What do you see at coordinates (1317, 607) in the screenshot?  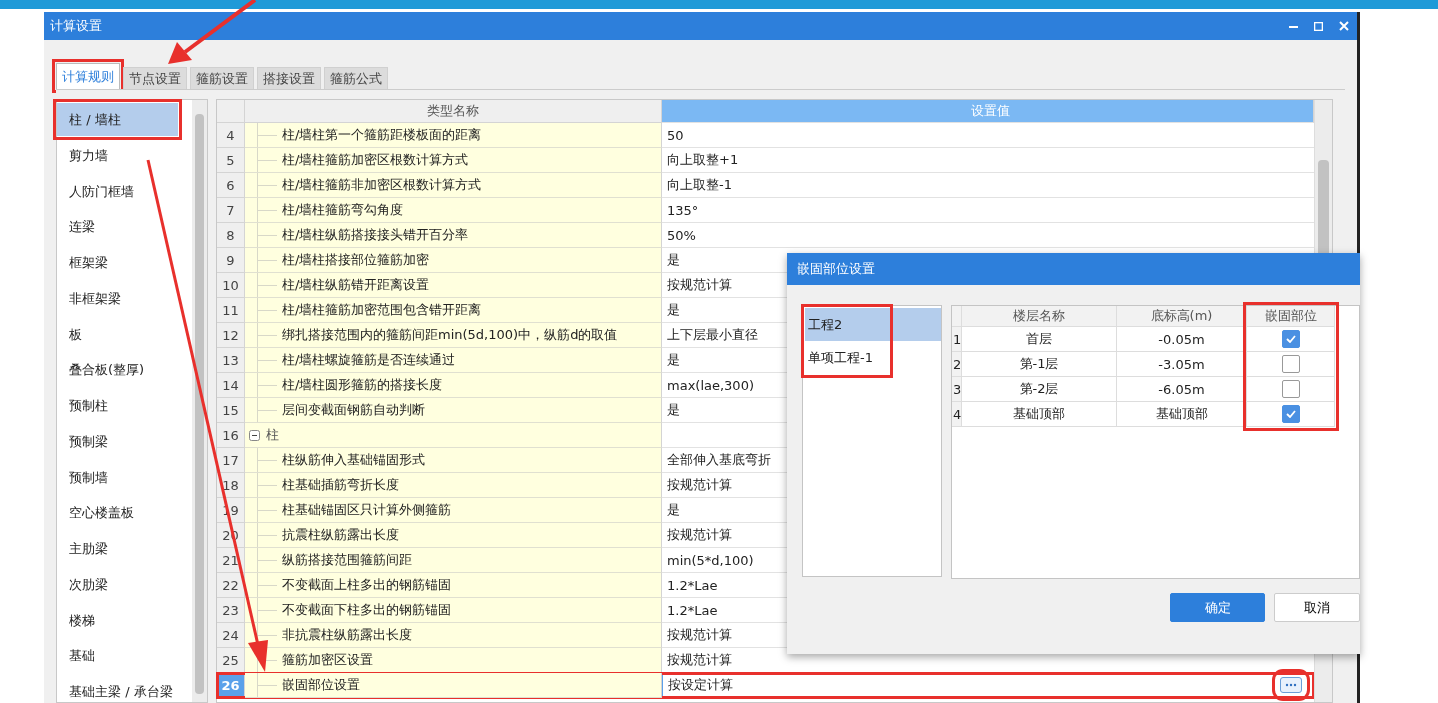 I see `cancel-button: 取消` at bounding box center [1317, 607].